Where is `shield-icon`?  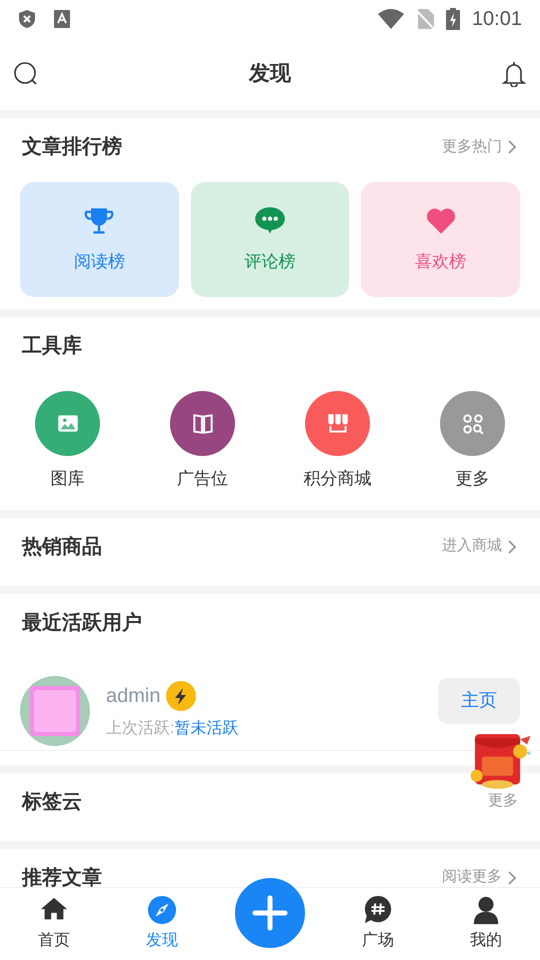
shield-icon is located at coordinates (27, 19).